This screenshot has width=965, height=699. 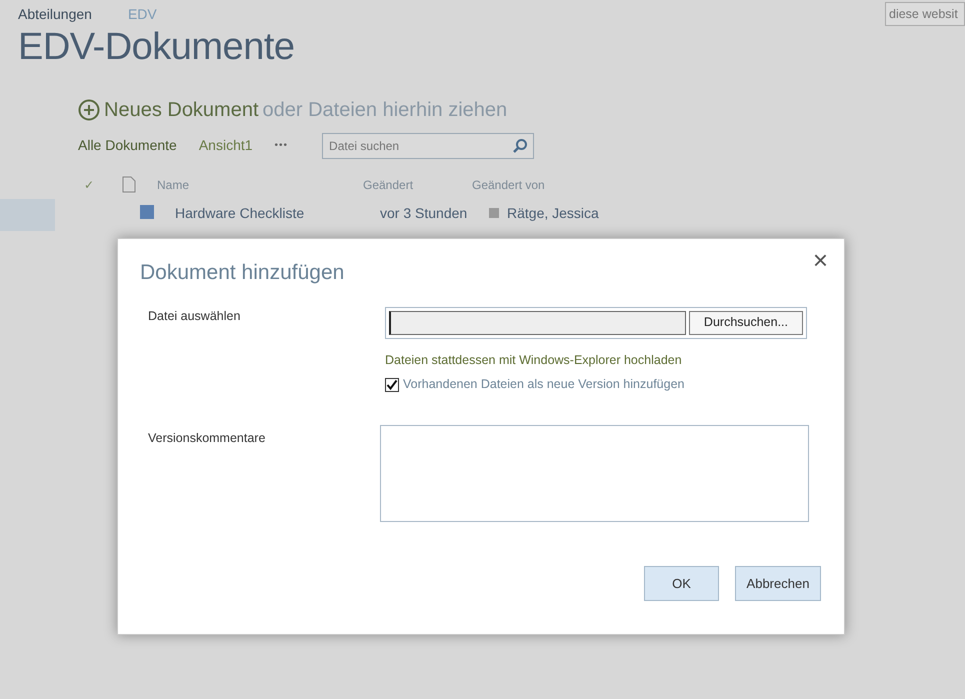 What do you see at coordinates (225, 145) in the screenshot?
I see `view-tab: Ansicht1` at bounding box center [225, 145].